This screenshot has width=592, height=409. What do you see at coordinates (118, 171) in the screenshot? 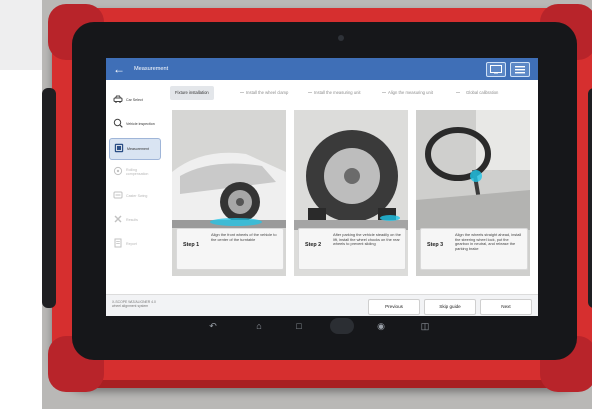
I see `rolling-icon` at bounding box center [118, 171].